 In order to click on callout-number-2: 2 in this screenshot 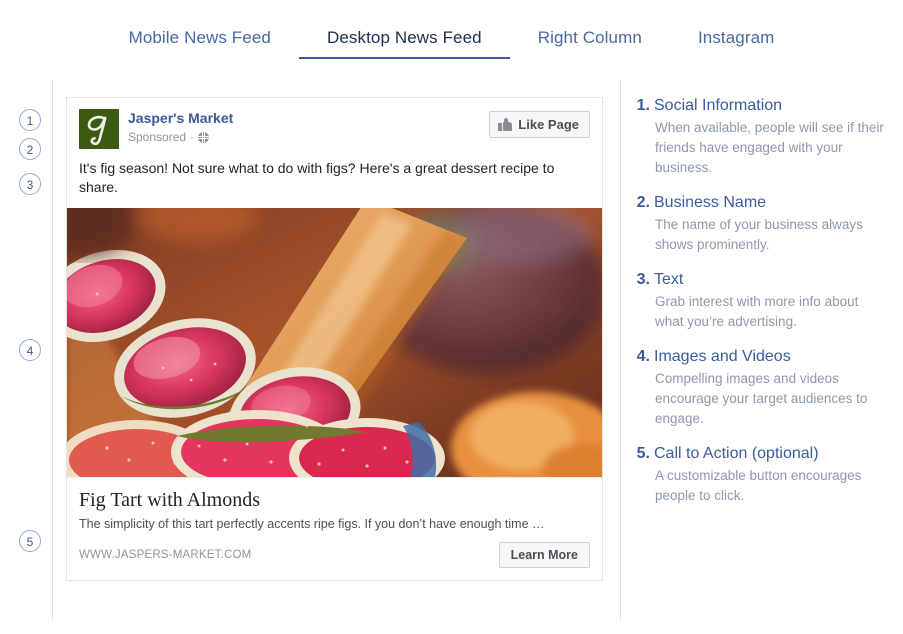, I will do `click(30, 149)`.